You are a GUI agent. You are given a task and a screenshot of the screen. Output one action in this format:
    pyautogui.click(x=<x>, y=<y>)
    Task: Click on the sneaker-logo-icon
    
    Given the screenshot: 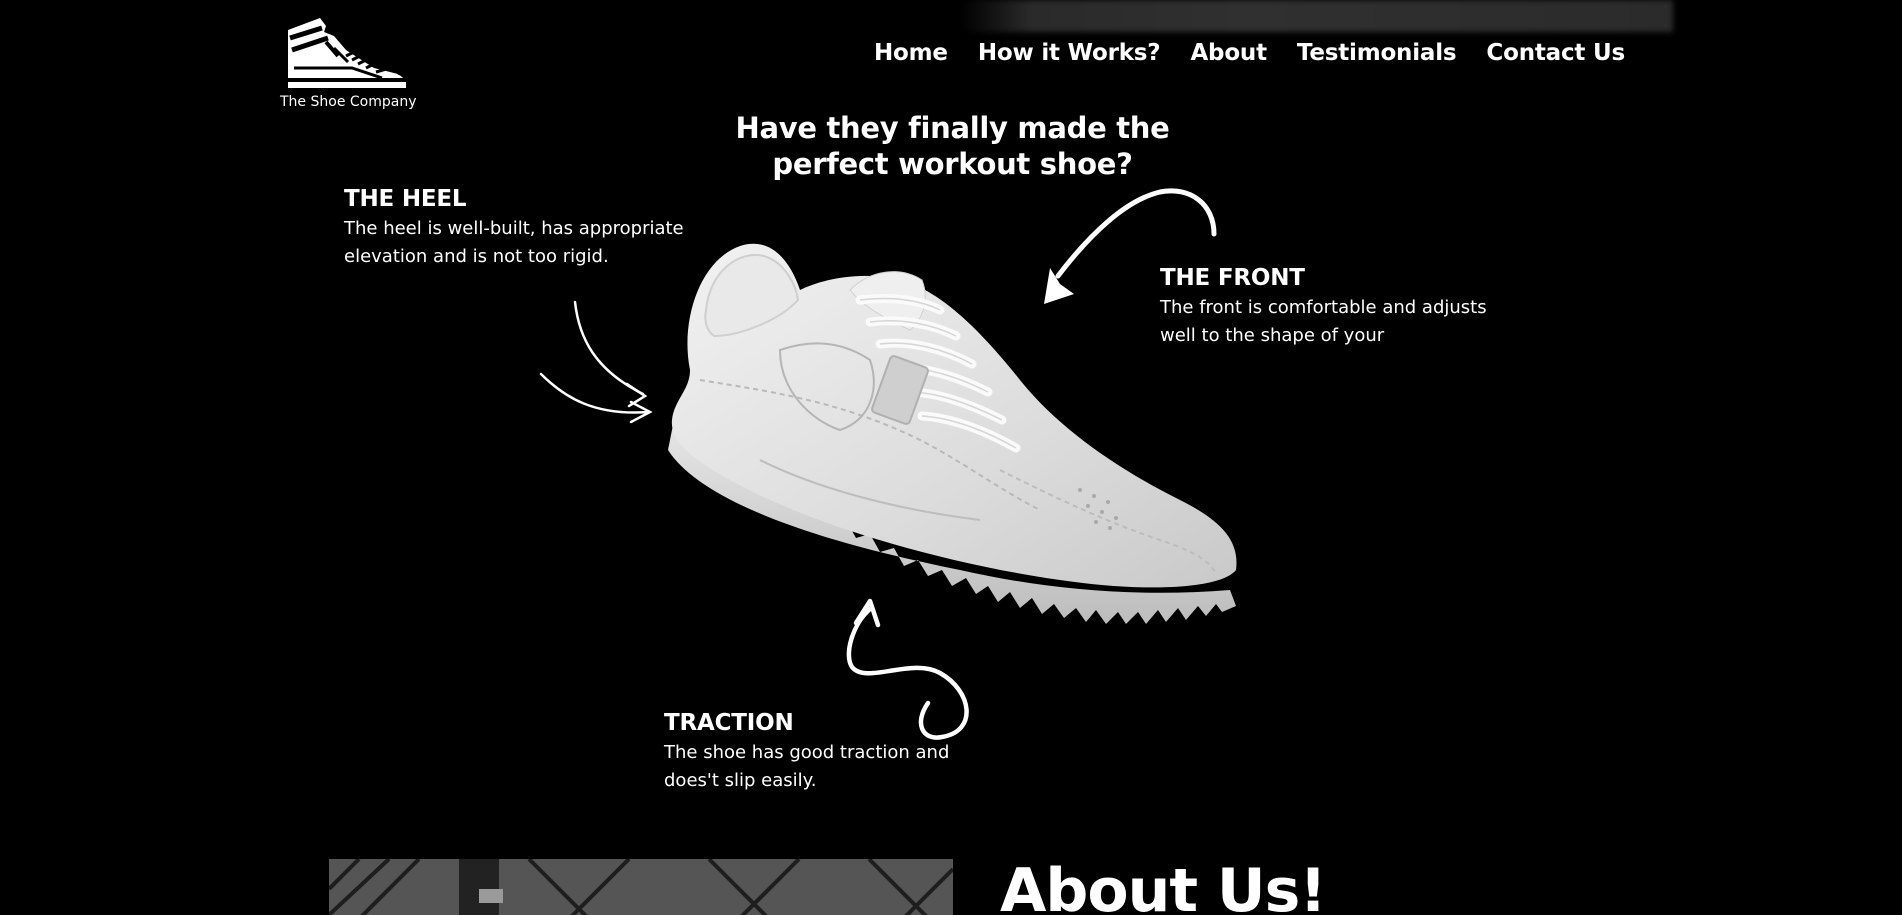 What is the action you would take?
    pyautogui.click(x=347, y=53)
    